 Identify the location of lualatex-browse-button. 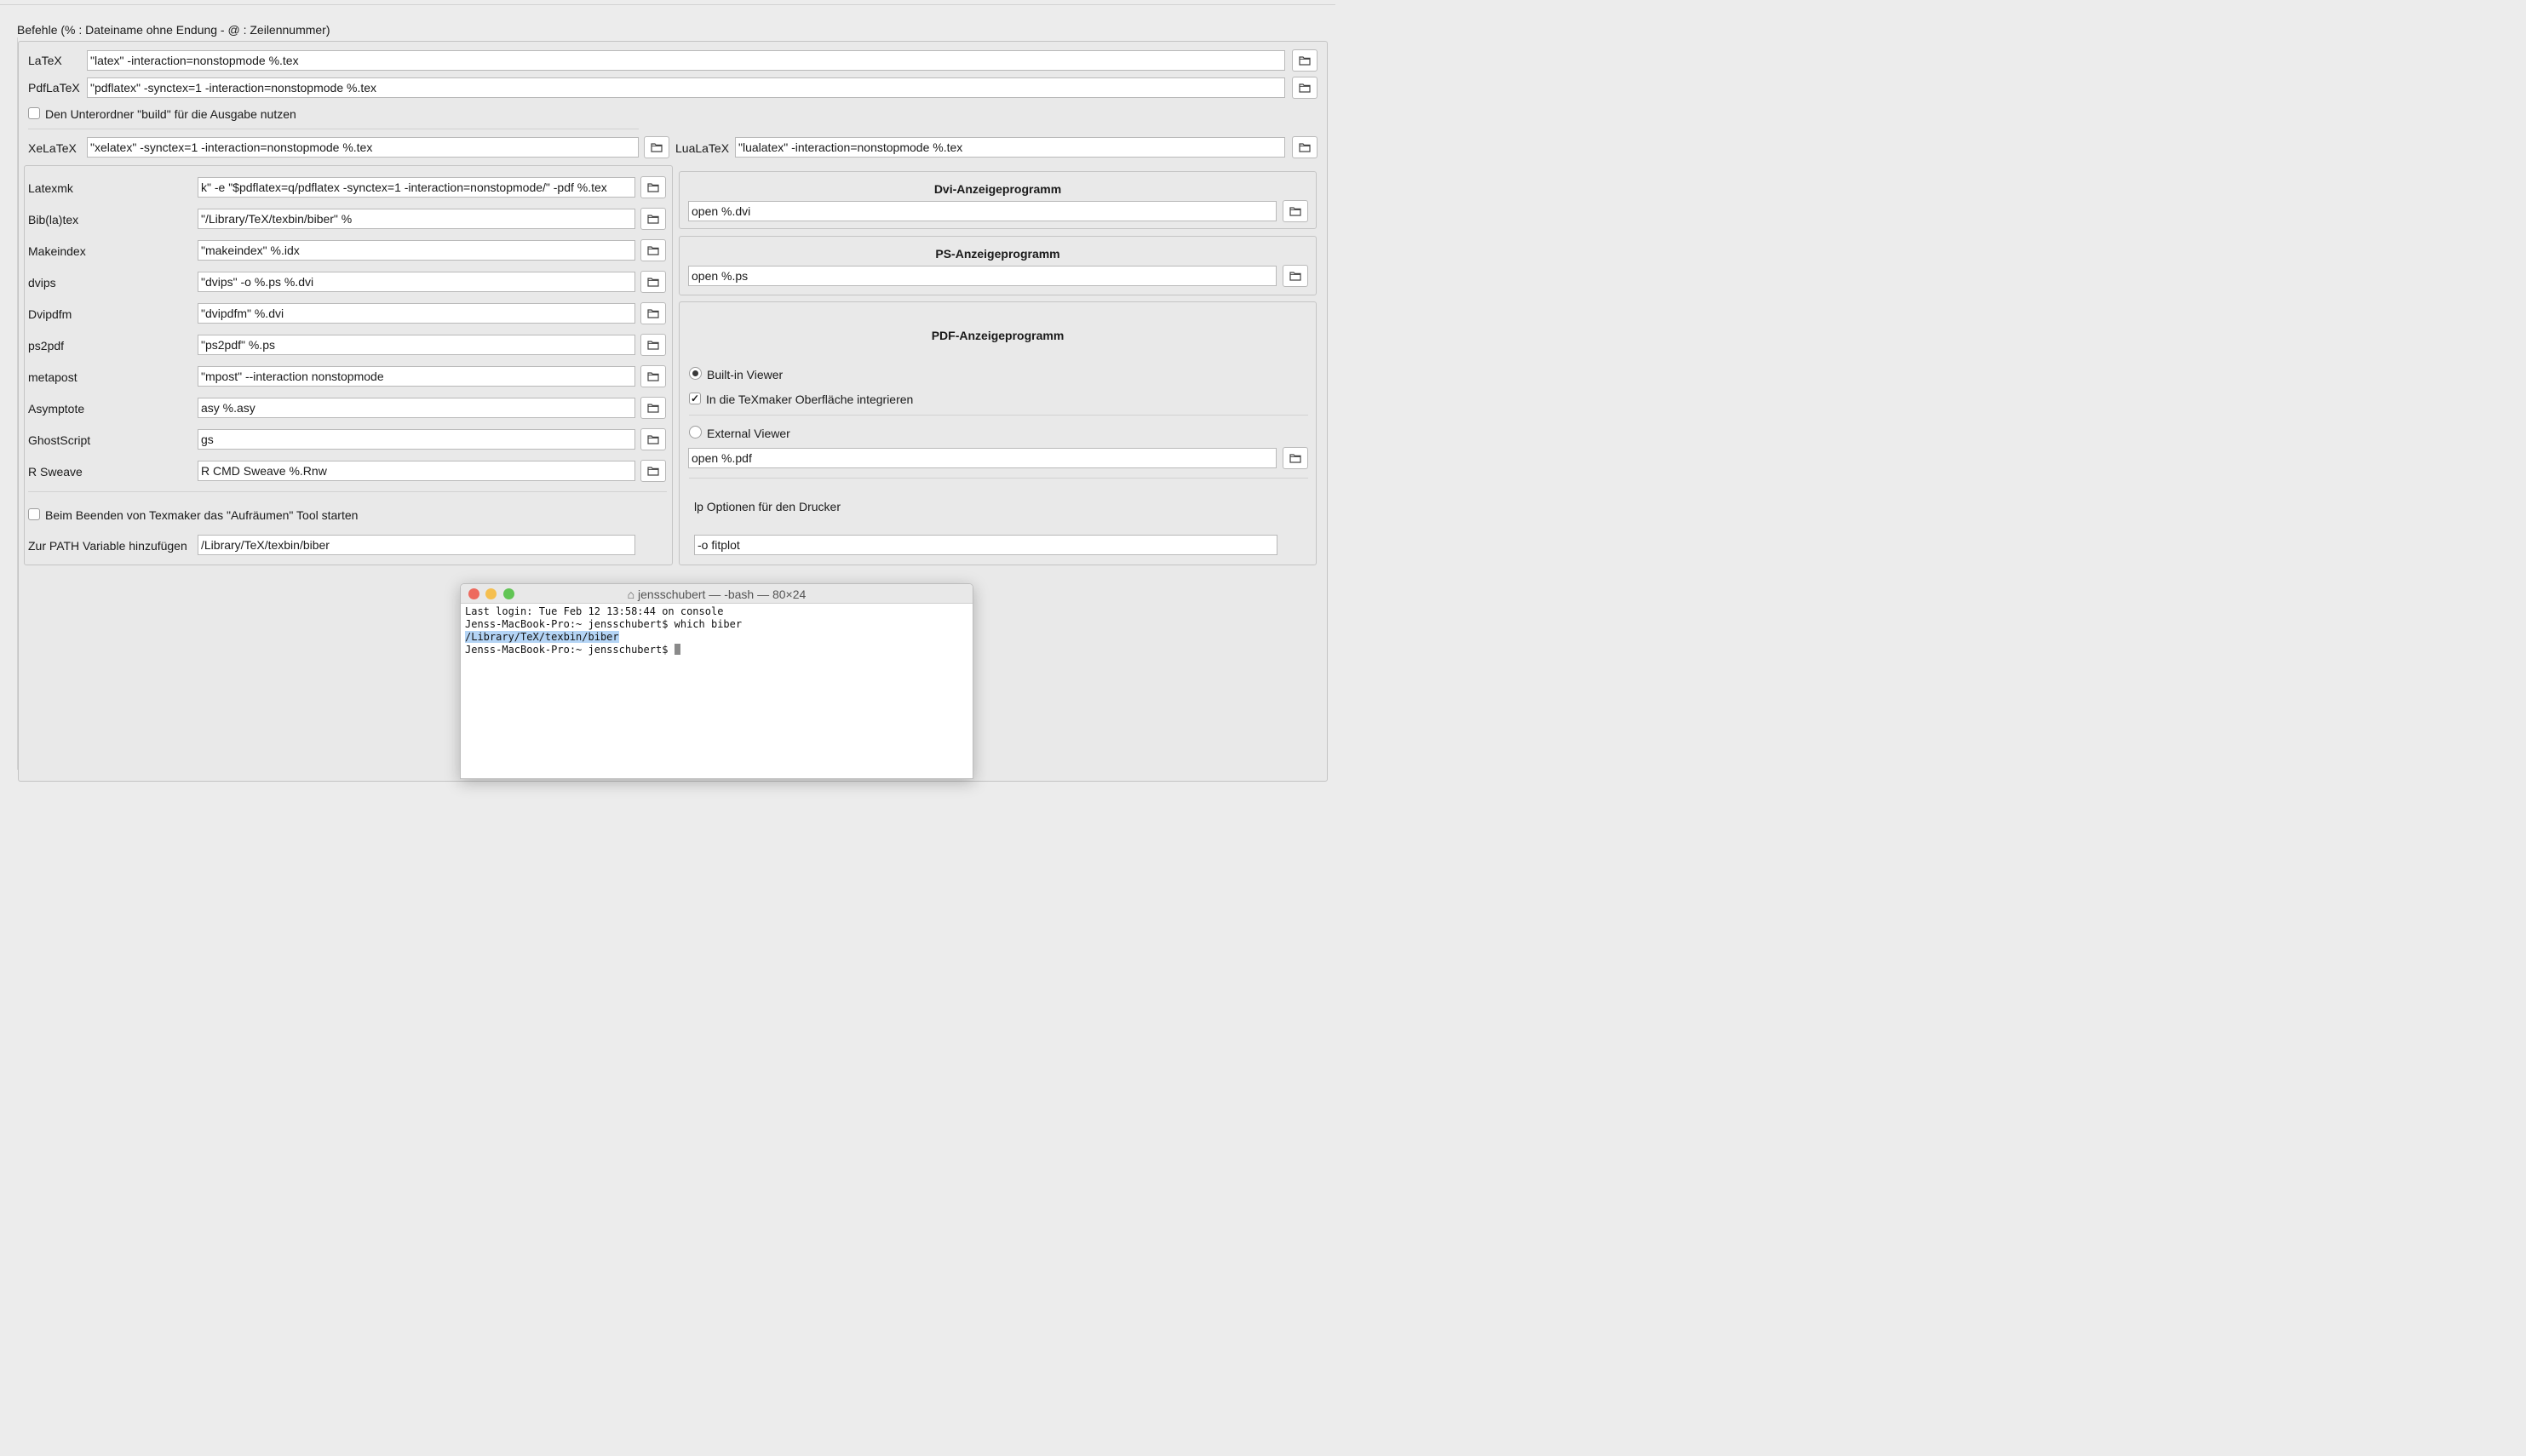
(1305, 147).